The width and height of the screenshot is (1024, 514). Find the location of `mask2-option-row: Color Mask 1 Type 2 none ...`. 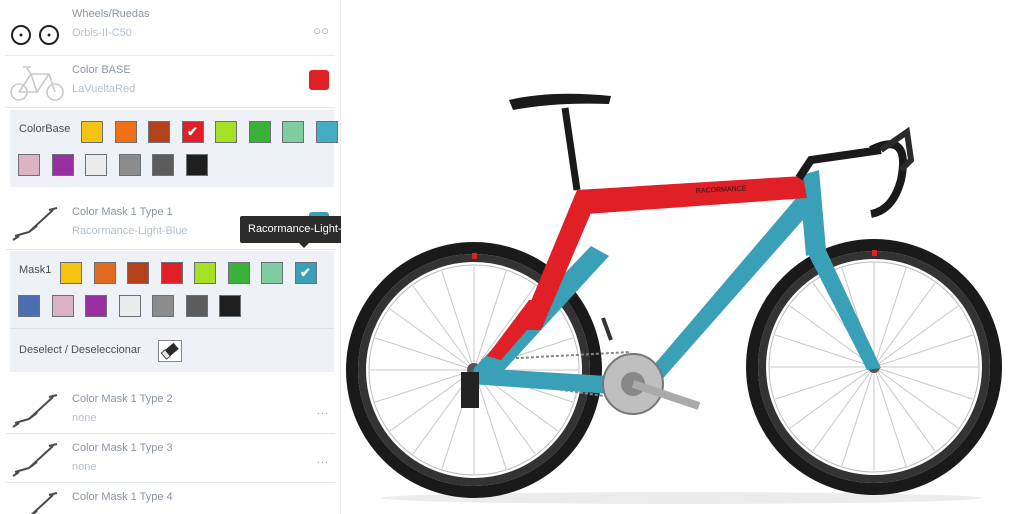

mask2-option-row: Color Mask 1 Type 2 none ... is located at coordinates (170, 409).